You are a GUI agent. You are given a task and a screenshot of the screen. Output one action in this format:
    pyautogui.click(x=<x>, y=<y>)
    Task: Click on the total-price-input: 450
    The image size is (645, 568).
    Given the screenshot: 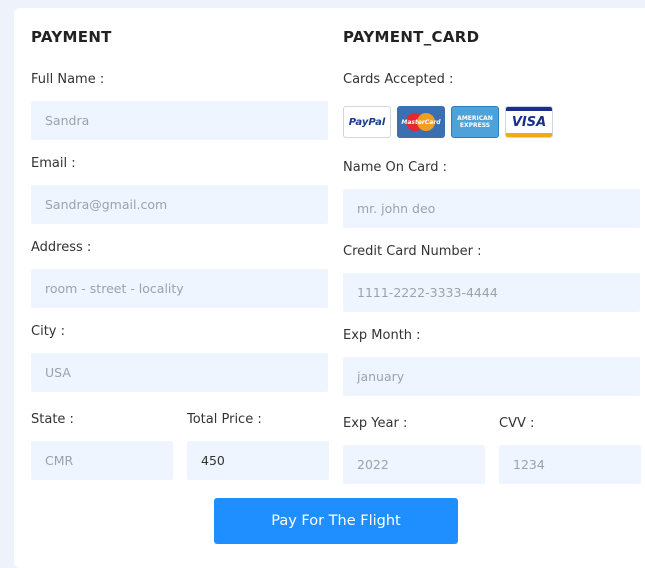 What is the action you would take?
    pyautogui.click(x=258, y=460)
    